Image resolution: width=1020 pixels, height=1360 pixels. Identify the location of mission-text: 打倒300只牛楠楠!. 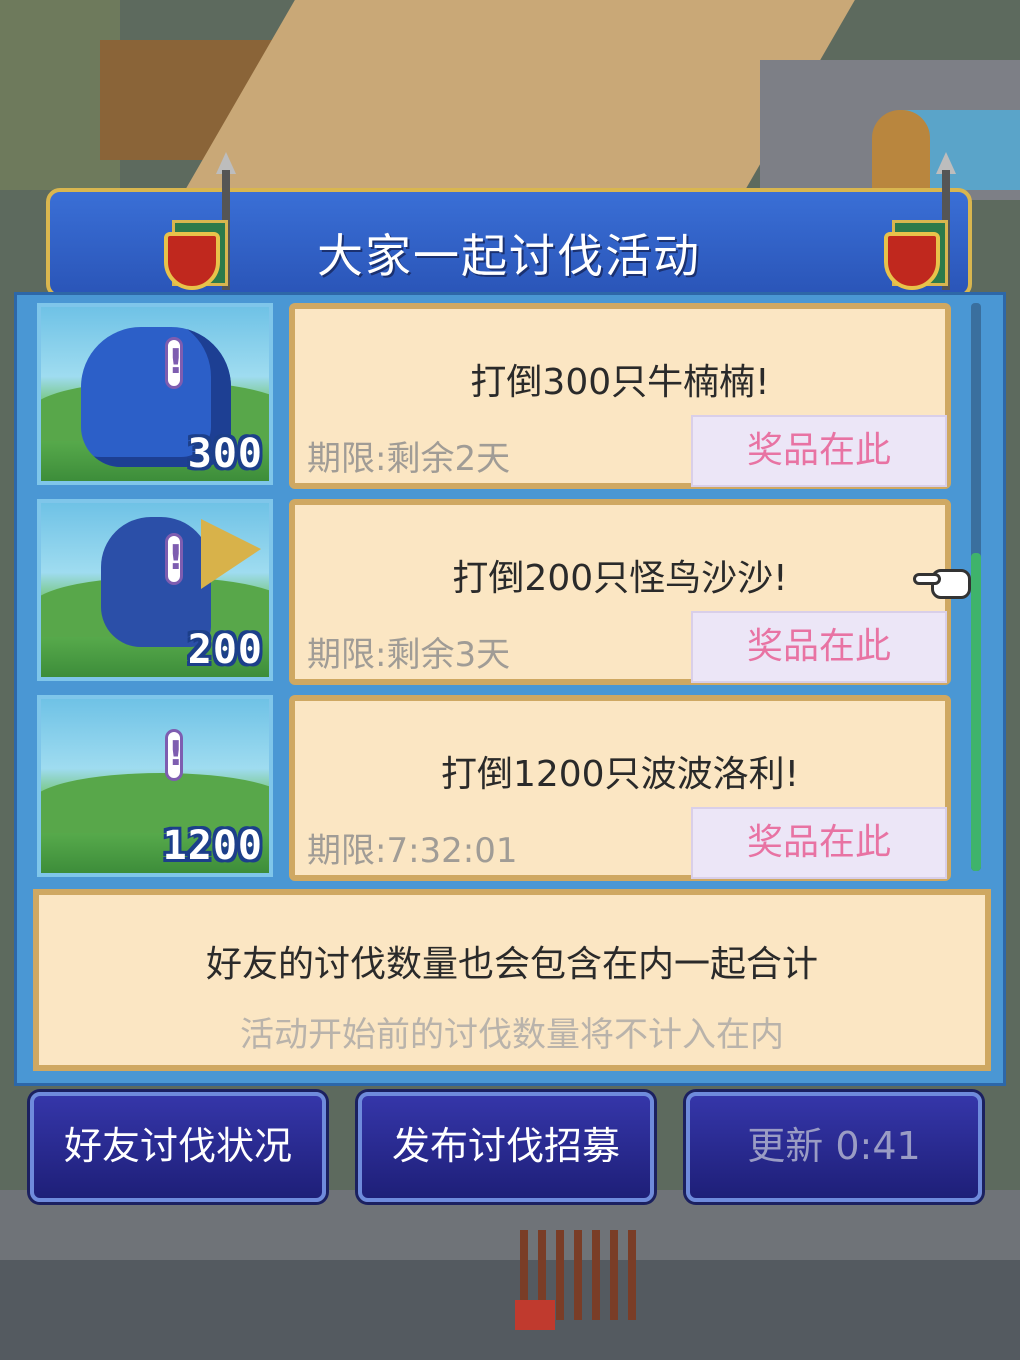
(620, 382).